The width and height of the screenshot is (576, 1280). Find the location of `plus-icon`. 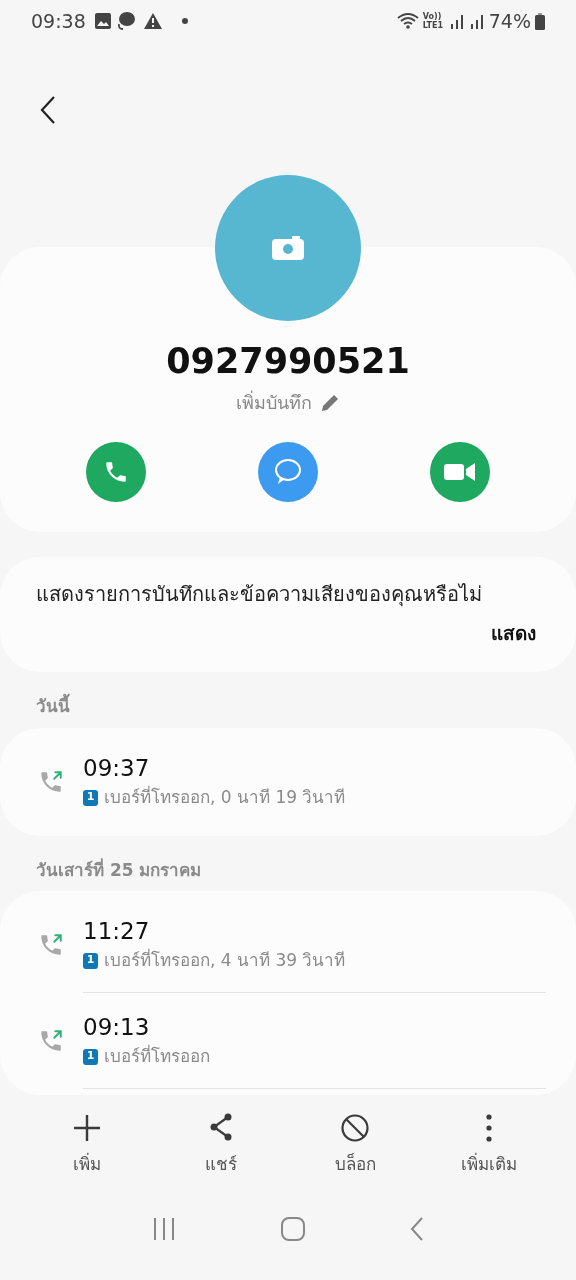

plus-icon is located at coordinates (87, 1128).